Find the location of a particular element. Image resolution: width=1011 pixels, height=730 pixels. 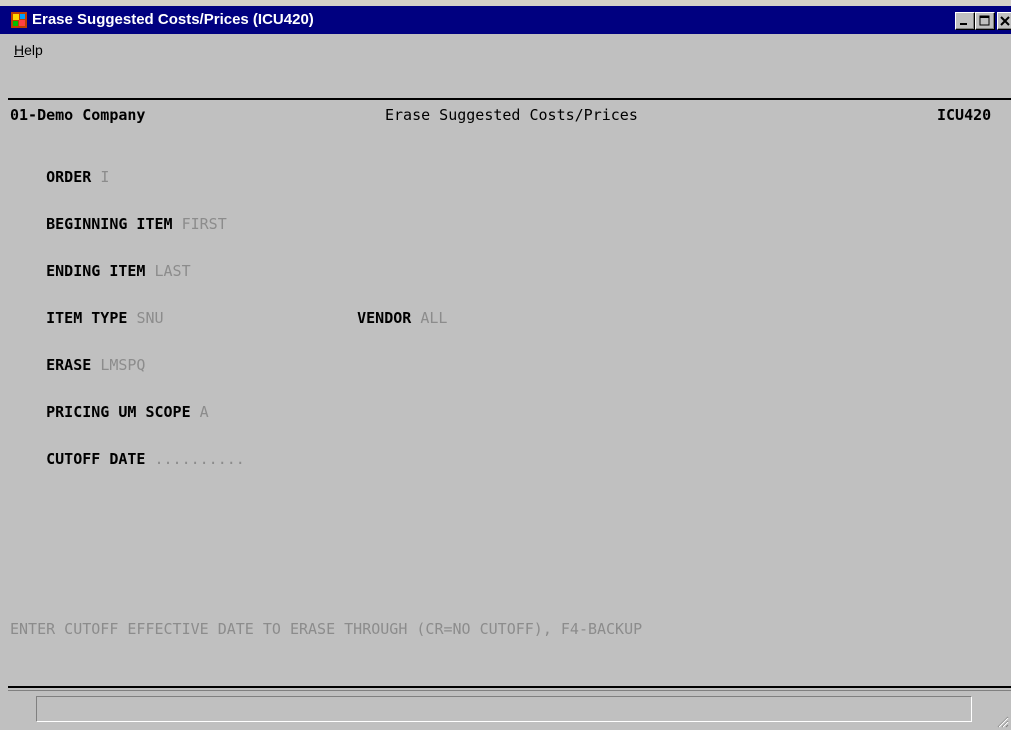

vendor-row: VENDOR ALL is located at coordinates (384, 318).